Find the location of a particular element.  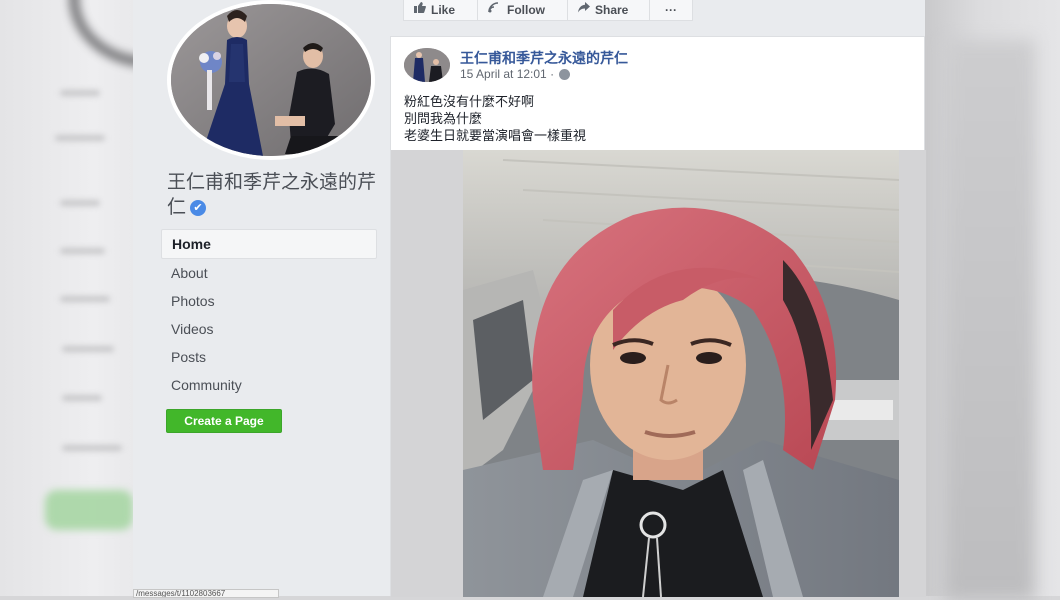

more-icon: ··· is located at coordinates (671, 10).